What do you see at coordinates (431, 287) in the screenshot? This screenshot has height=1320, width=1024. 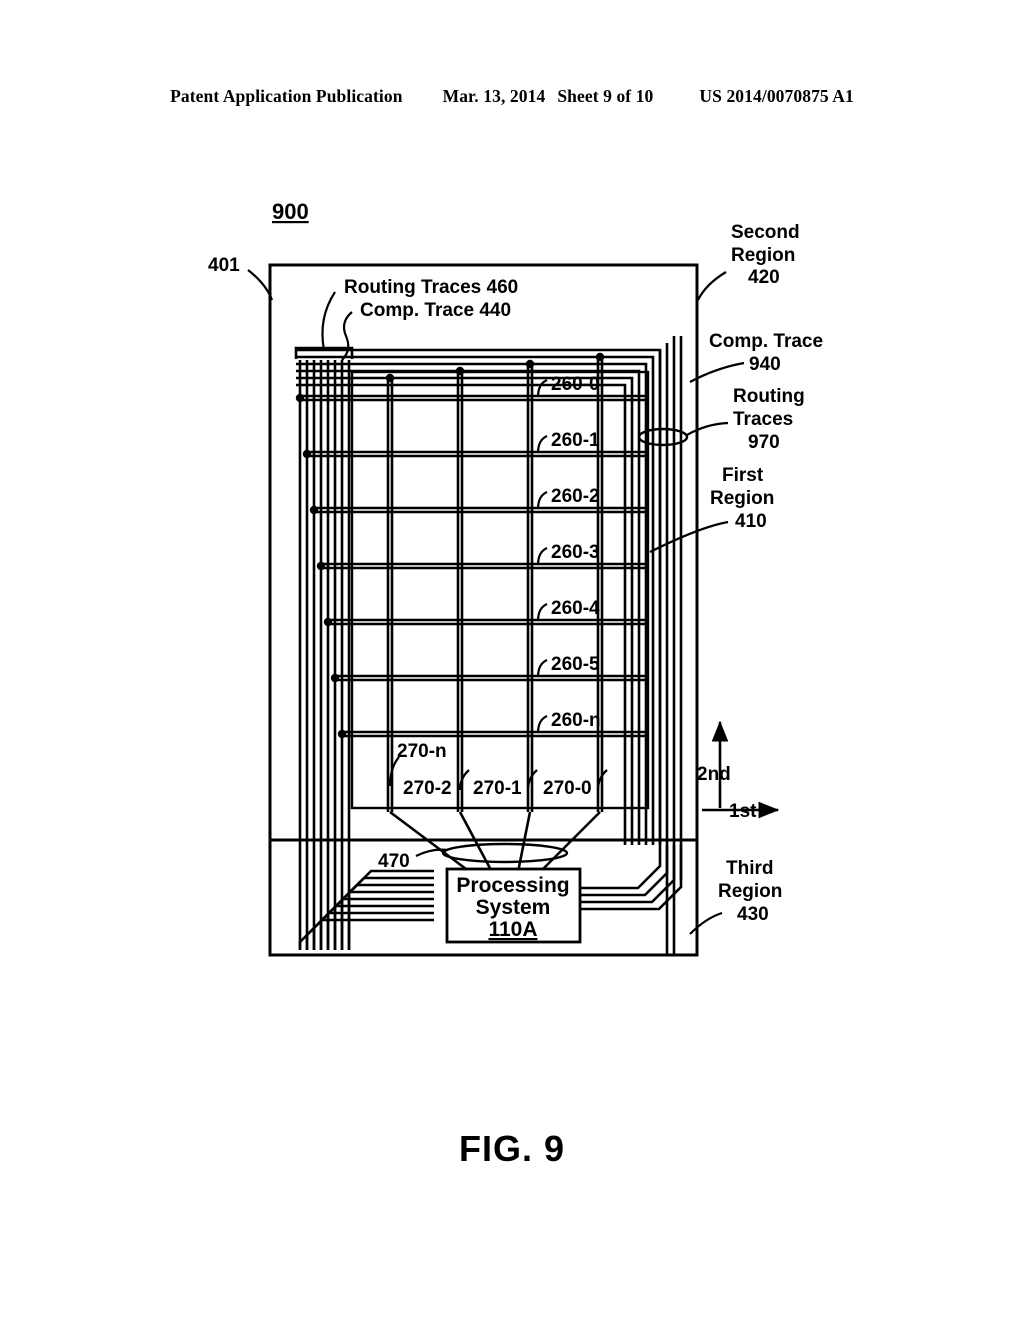 I see `label-routing-traces-460: Routing Traces 460` at bounding box center [431, 287].